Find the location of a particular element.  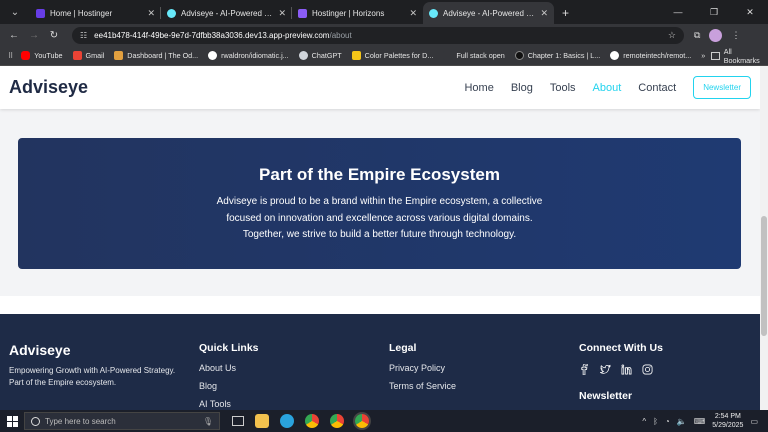

back-icon: ← is located at coordinates (14, 35).